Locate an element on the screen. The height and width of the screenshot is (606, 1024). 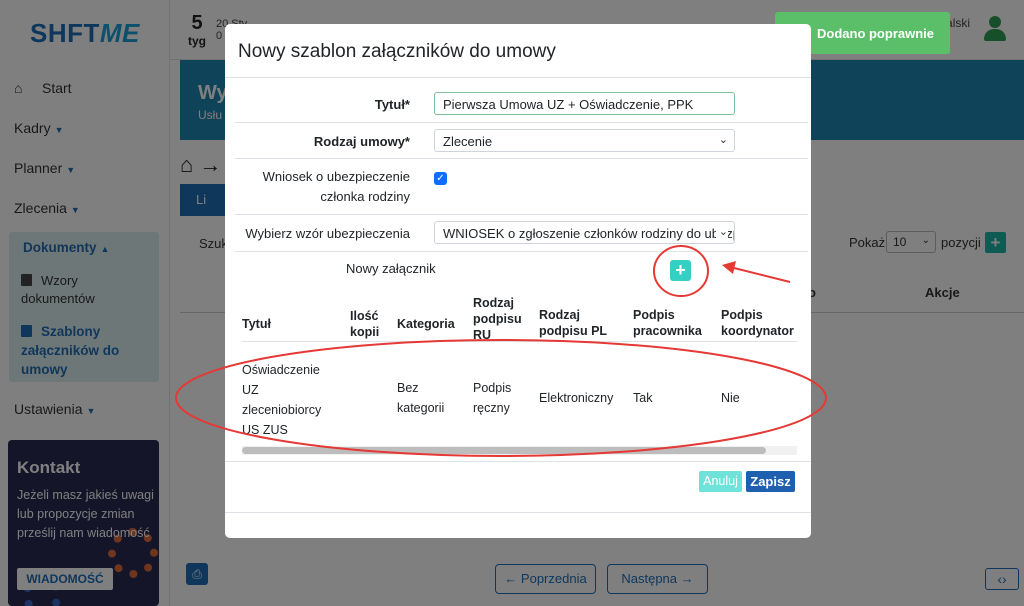
table-cell-signature-ru: Podpis ręczny is located at coordinates (492, 398).